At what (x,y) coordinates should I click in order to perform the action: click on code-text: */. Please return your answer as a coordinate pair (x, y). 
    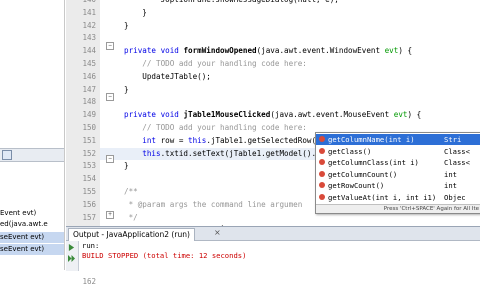
    Looking at the image, I should click on (131, 218).